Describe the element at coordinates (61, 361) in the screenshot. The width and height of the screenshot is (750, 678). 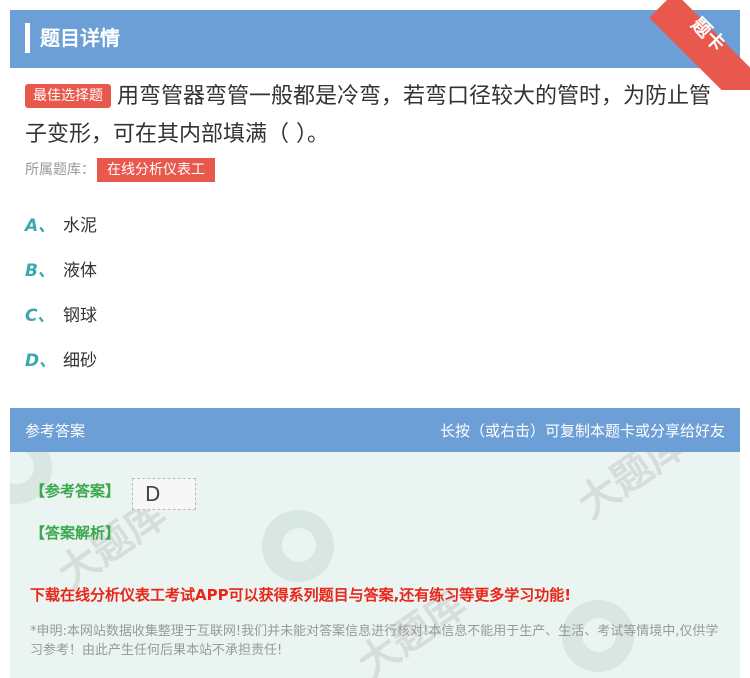
I see `option-d: D、 细砂` at that location.